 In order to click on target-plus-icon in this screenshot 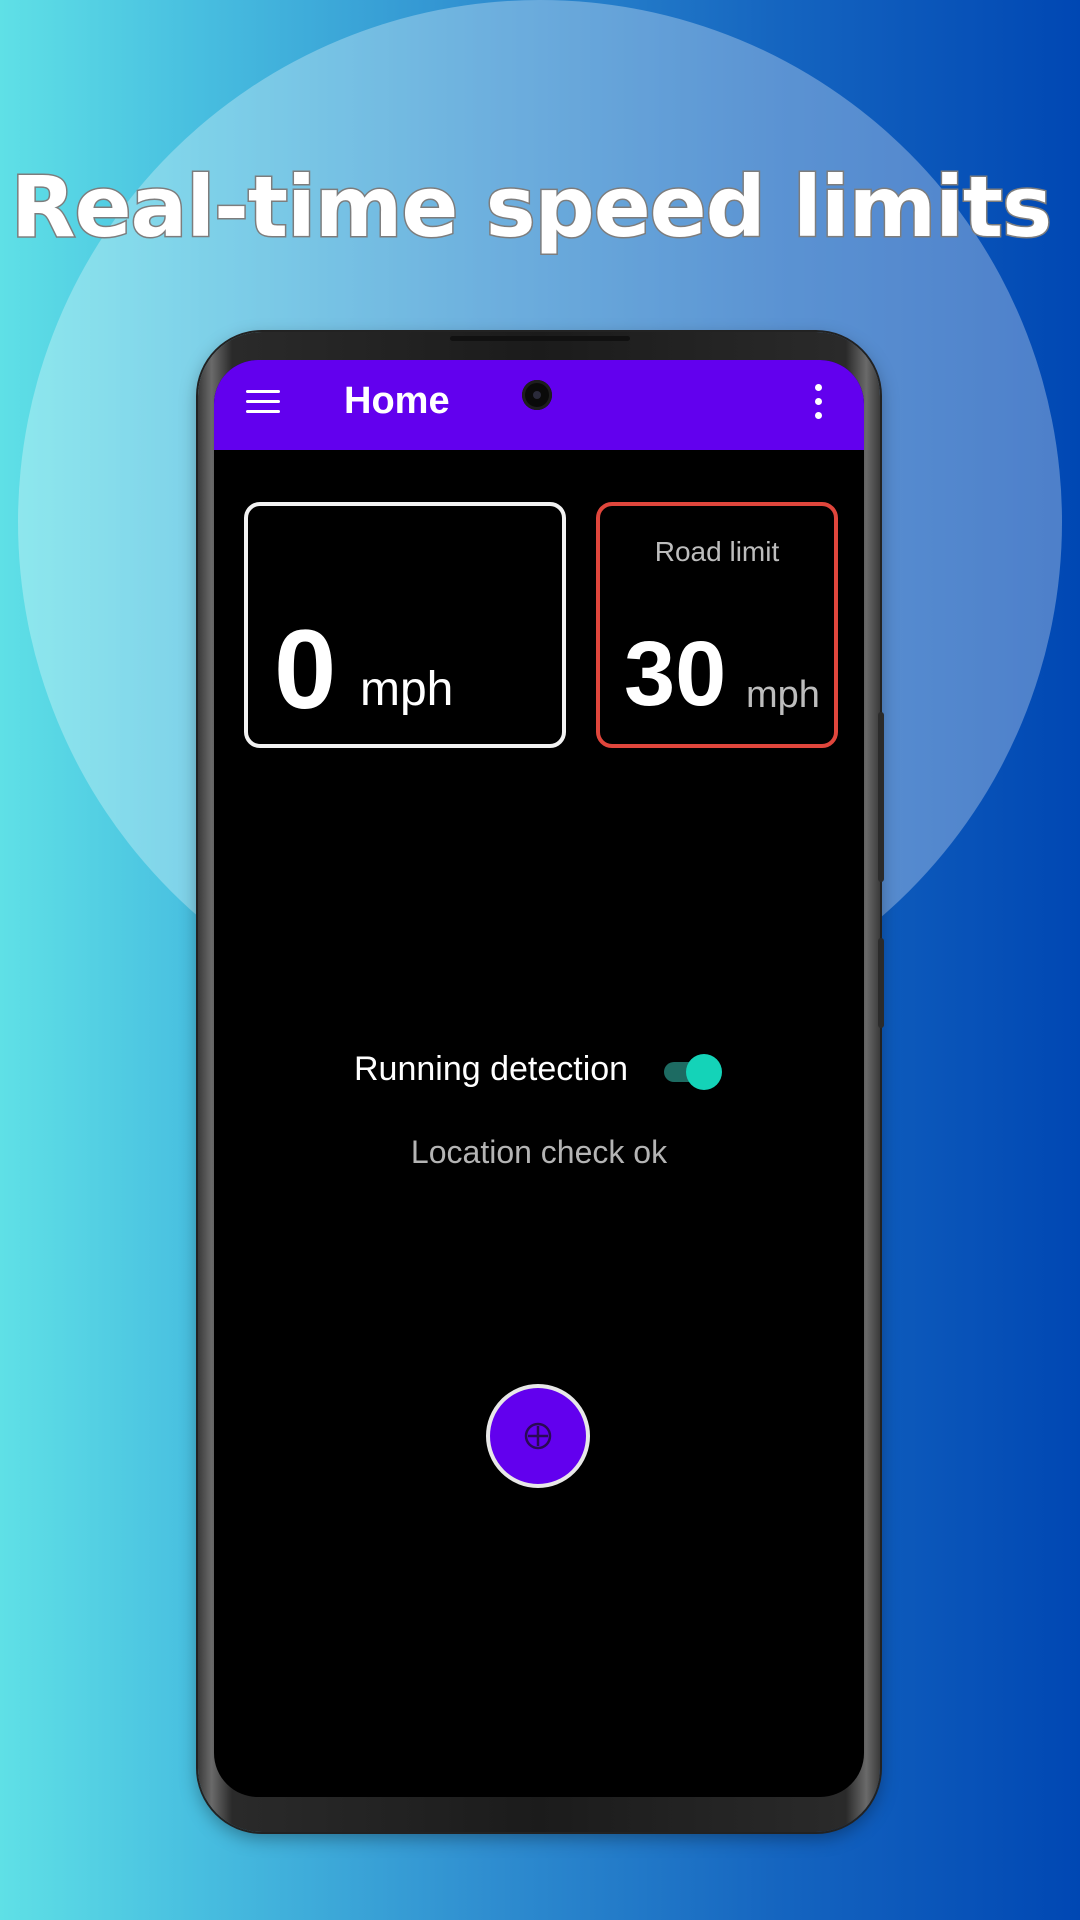, I will do `click(538, 1436)`.